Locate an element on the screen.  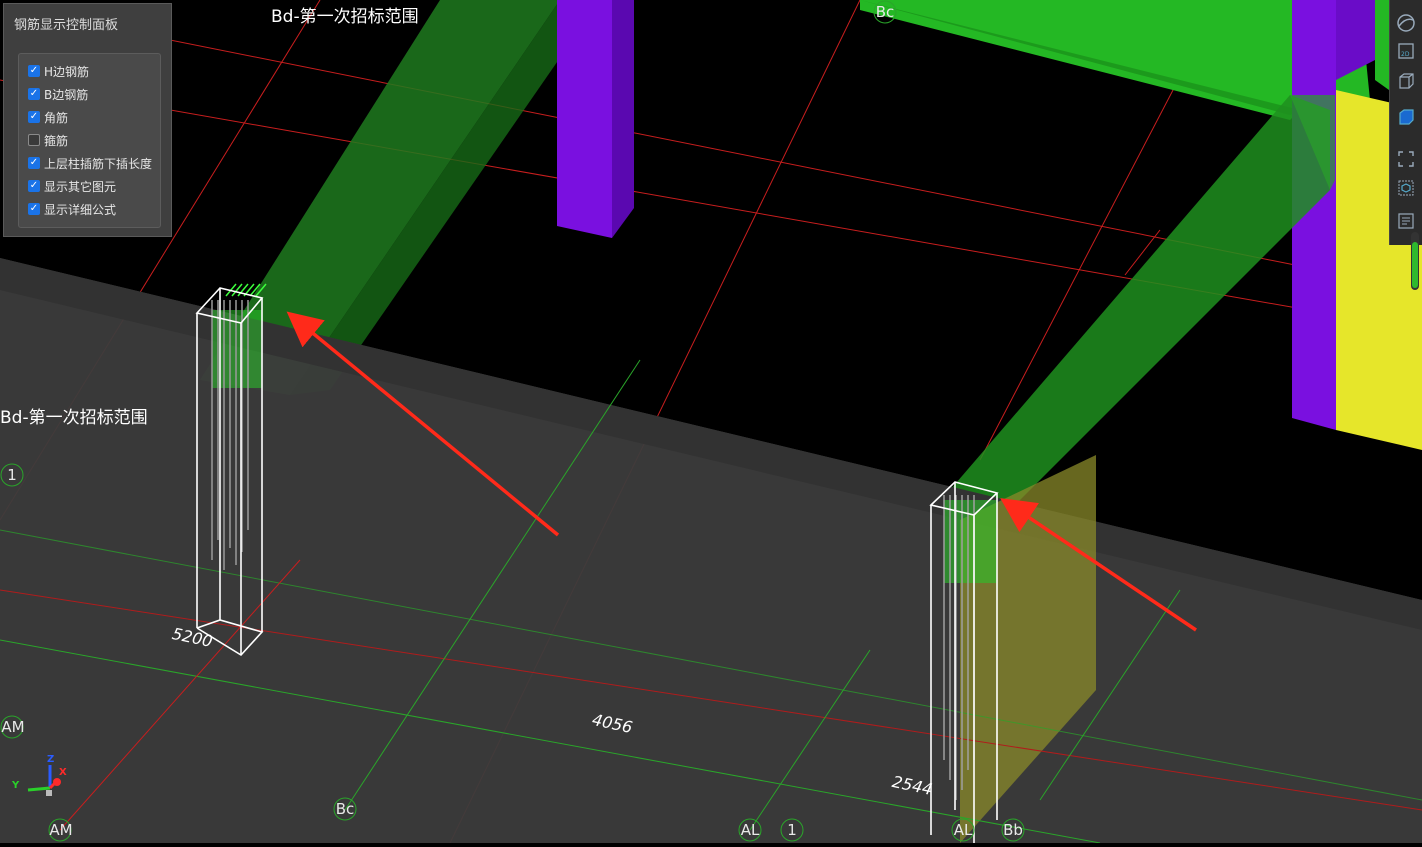
view-2d-icon: 2D is located at coordinates (1406, 51).